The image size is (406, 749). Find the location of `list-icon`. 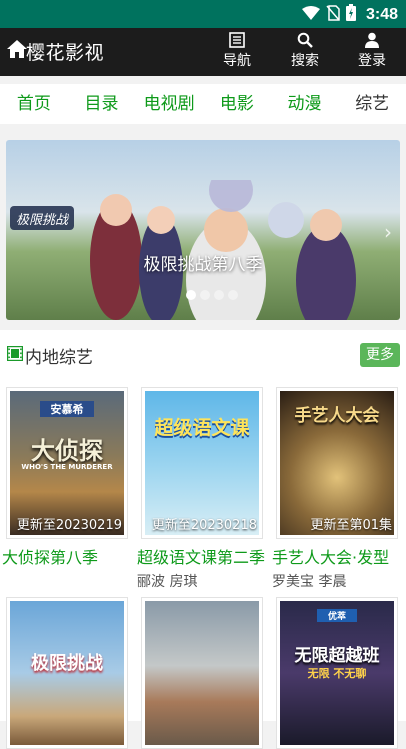

list-icon is located at coordinates (237, 40).